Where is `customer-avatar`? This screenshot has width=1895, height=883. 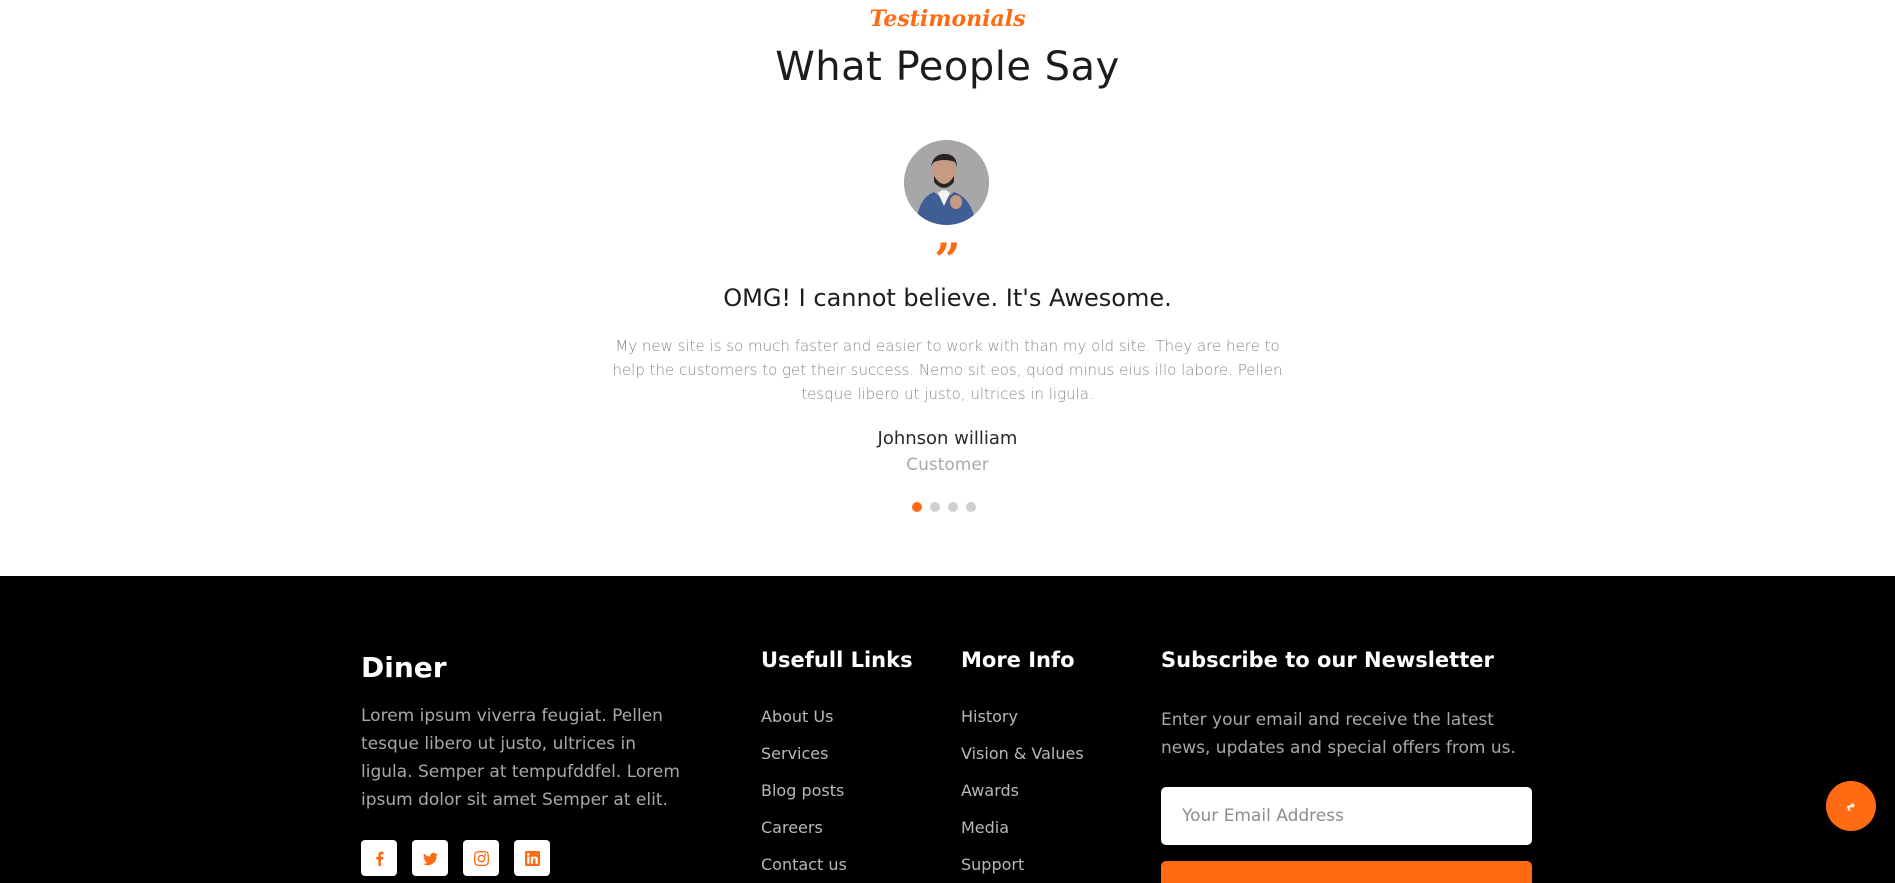 customer-avatar is located at coordinates (946, 182).